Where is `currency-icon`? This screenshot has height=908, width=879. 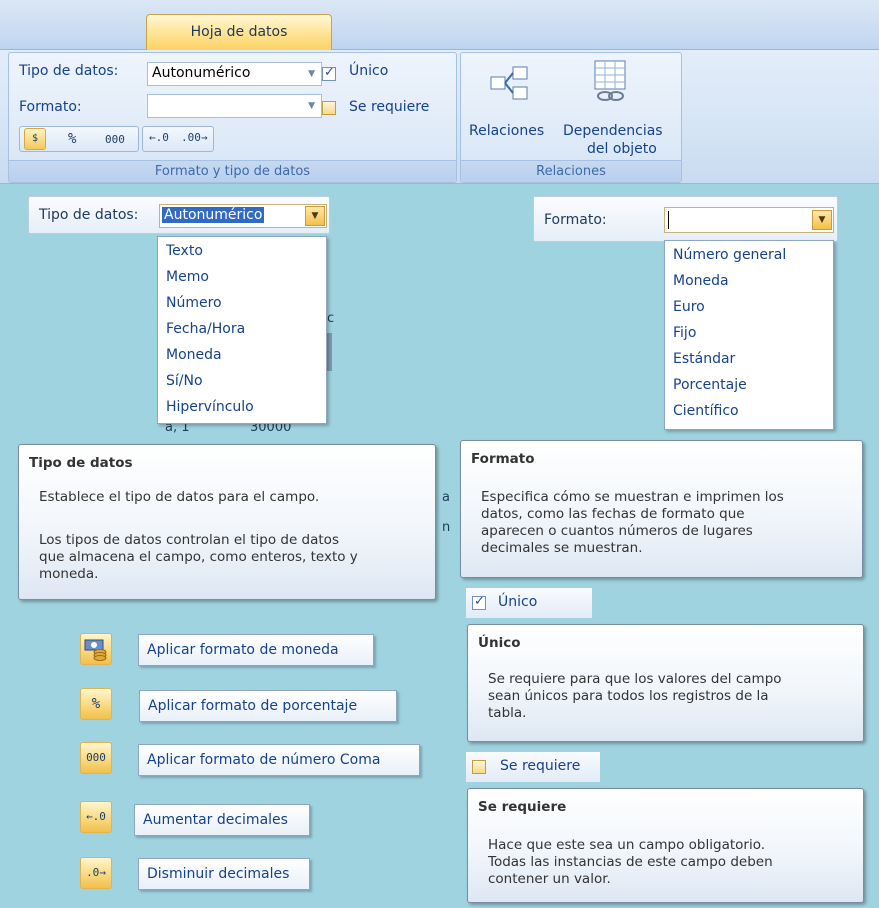
currency-icon is located at coordinates (96, 649).